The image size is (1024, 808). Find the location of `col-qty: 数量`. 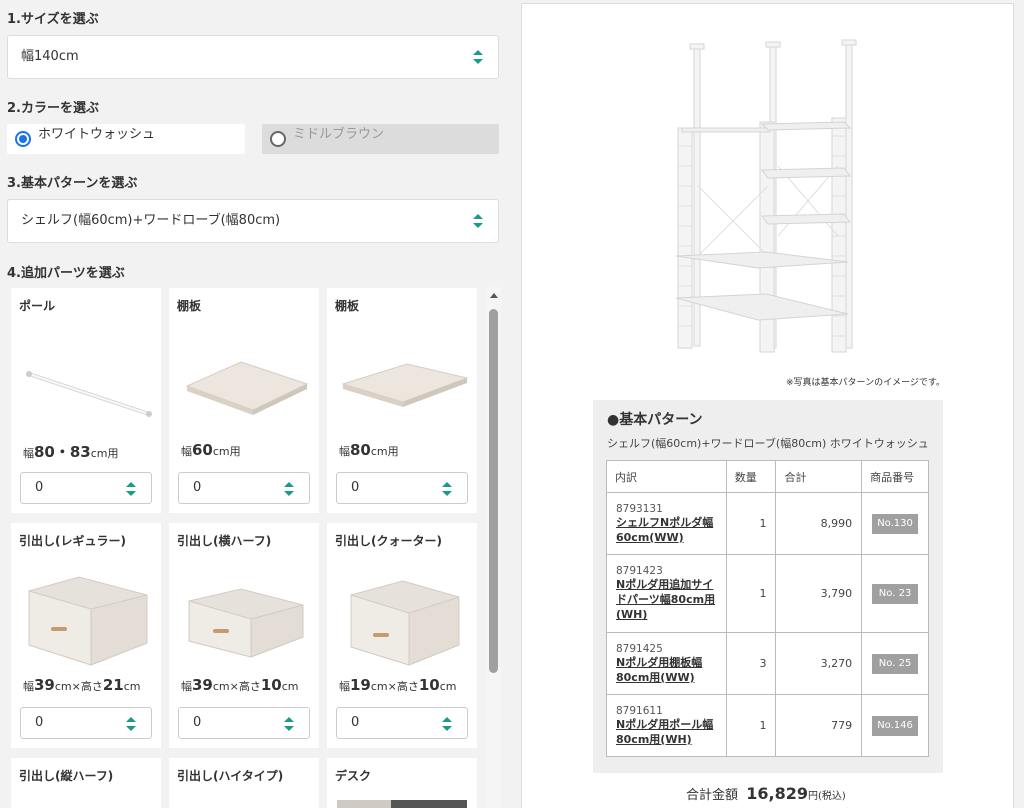

col-qty: 数量 is located at coordinates (751, 476).